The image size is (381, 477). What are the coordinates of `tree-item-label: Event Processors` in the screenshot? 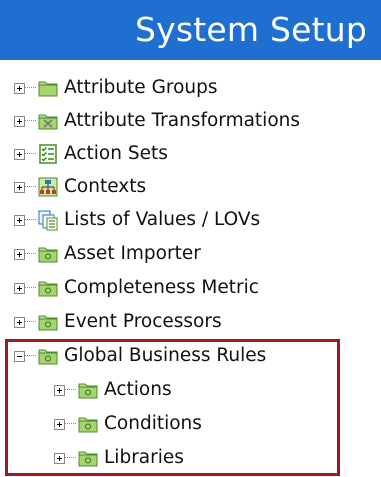 It's located at (143, 321).